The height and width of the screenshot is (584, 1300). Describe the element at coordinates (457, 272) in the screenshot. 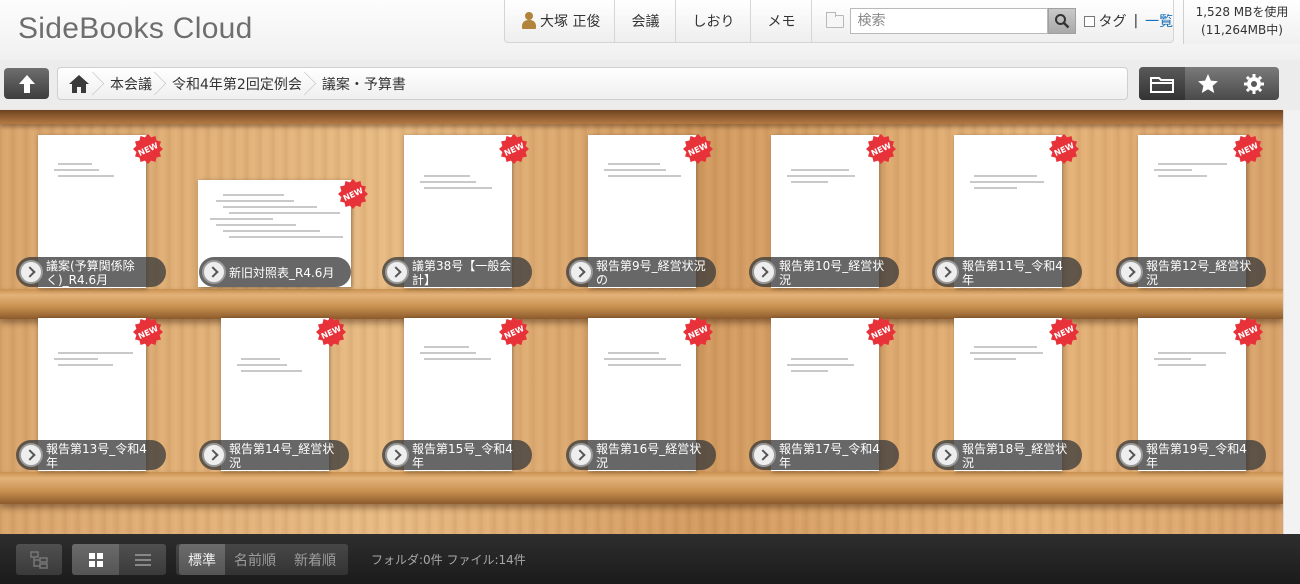

I see `book-label: 議第38号【一般会計】 R4補正(第2号)` at that location.